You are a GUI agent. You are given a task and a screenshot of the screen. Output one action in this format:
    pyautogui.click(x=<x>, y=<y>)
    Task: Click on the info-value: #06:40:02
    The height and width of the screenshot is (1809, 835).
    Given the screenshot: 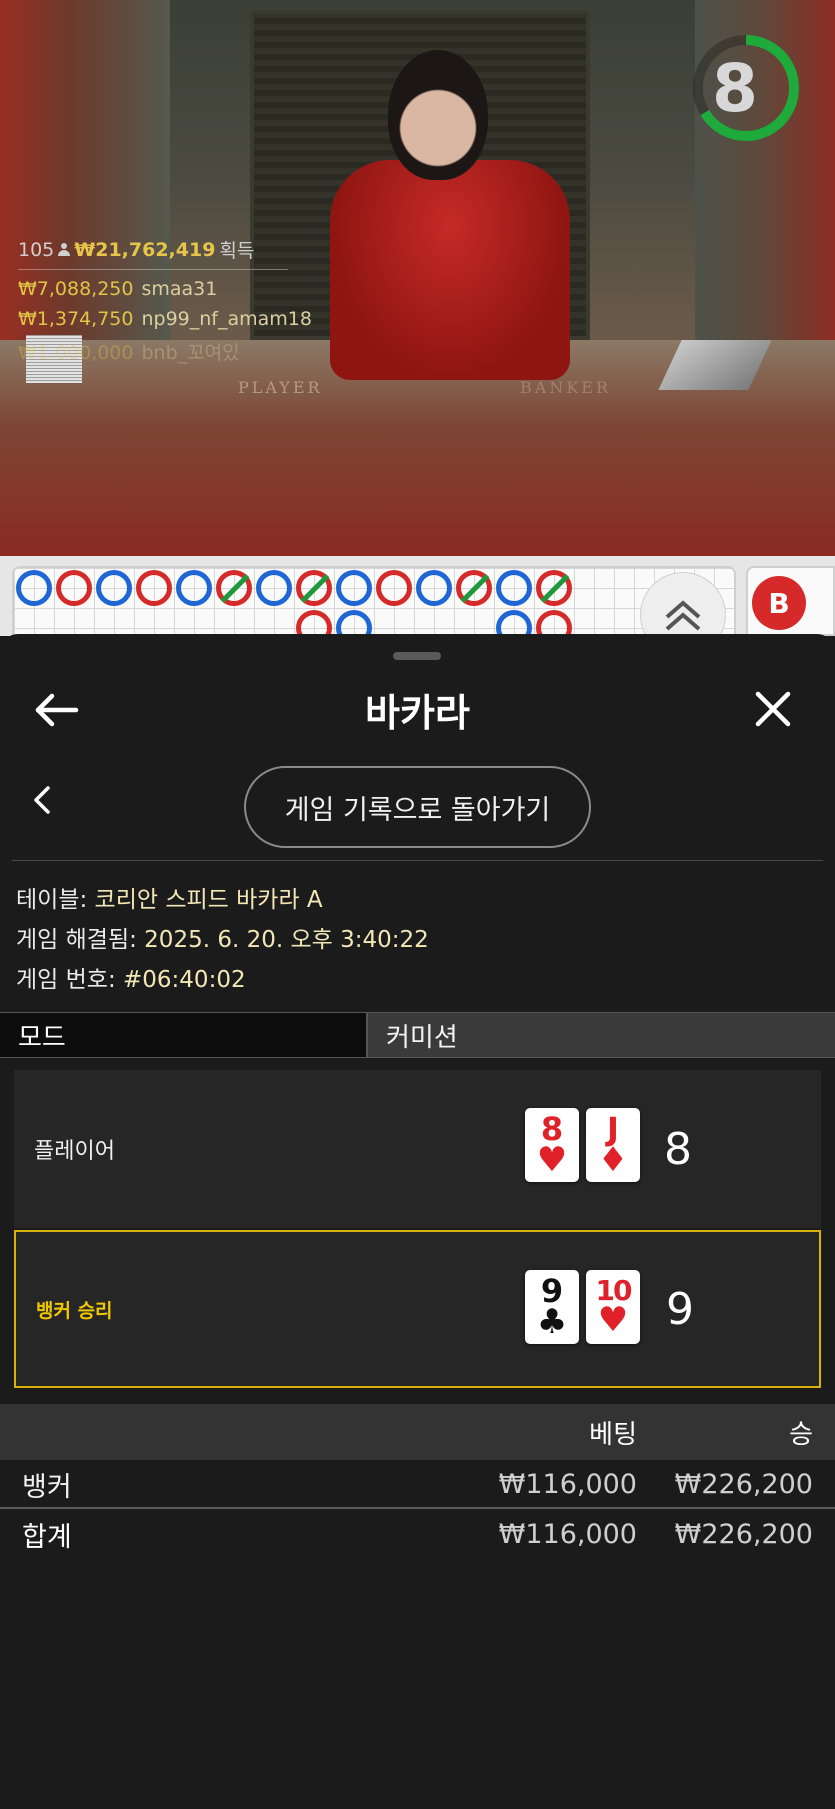 What is the action you would take?
    pyautogui.click(x=184, y=980)
    